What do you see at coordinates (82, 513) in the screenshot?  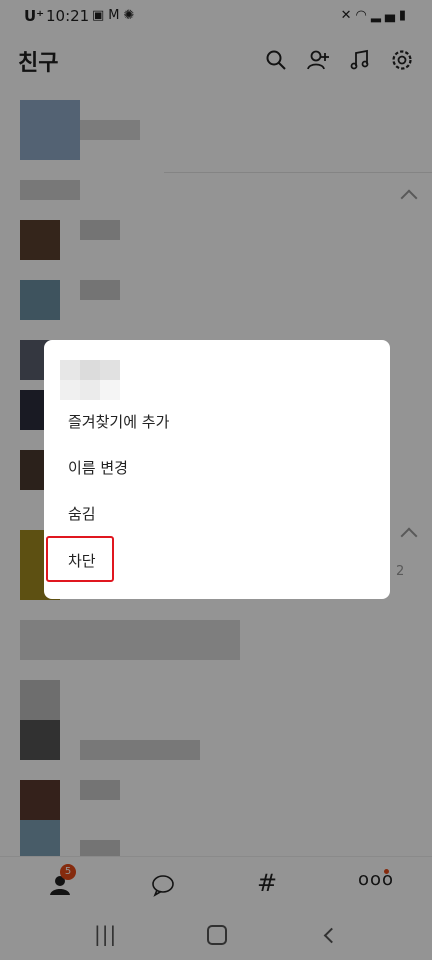 I see `menu-item-hide: 숨김` at bounding box center [82, 513].